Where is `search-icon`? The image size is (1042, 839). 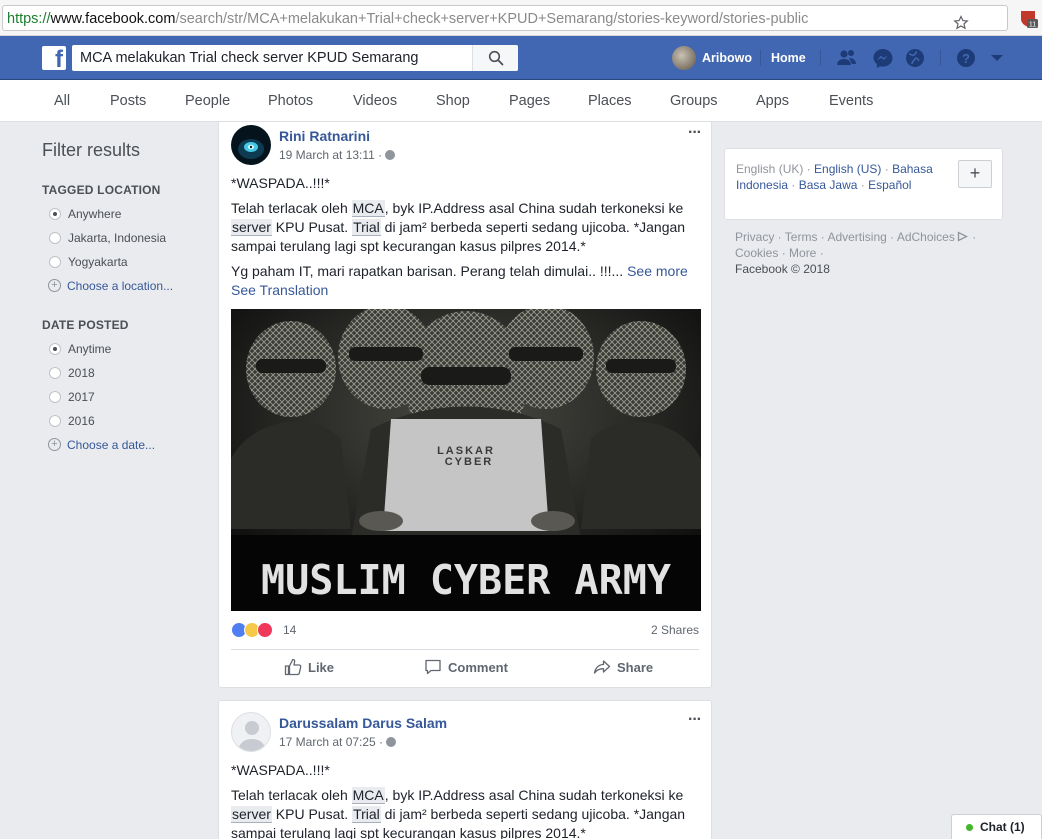 search-icon is located at coordinates (496, 58).